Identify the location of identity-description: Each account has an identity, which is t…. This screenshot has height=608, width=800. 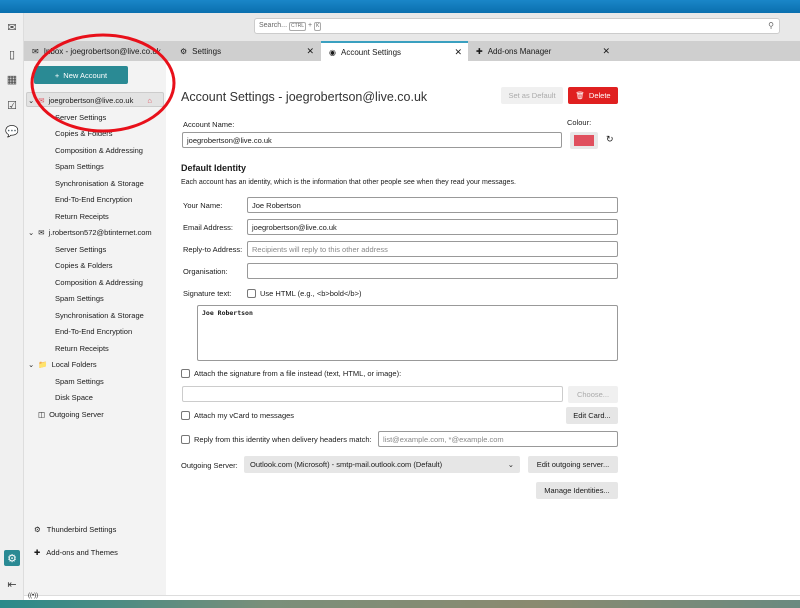
(348, 182).